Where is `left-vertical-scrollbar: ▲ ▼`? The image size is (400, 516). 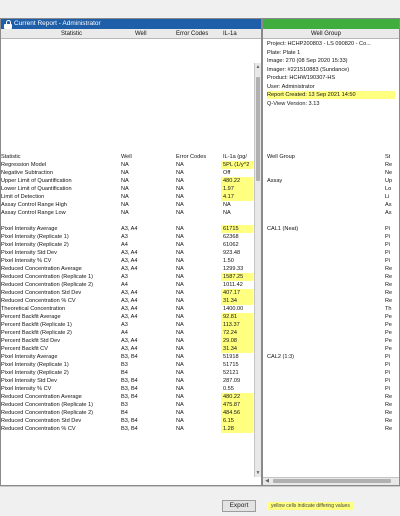
left-vertical-scrollbar: ▲ ▼ is located at coordinates (257, 270).